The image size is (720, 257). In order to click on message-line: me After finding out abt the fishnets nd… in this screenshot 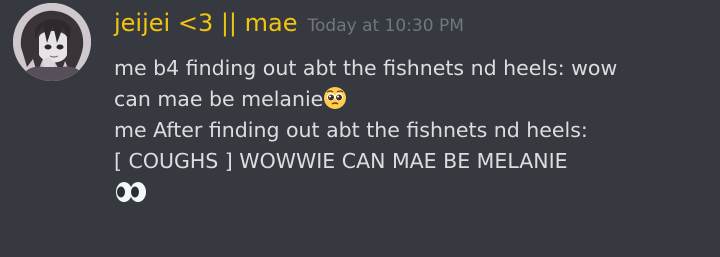, I will do `click(414, 130)`.